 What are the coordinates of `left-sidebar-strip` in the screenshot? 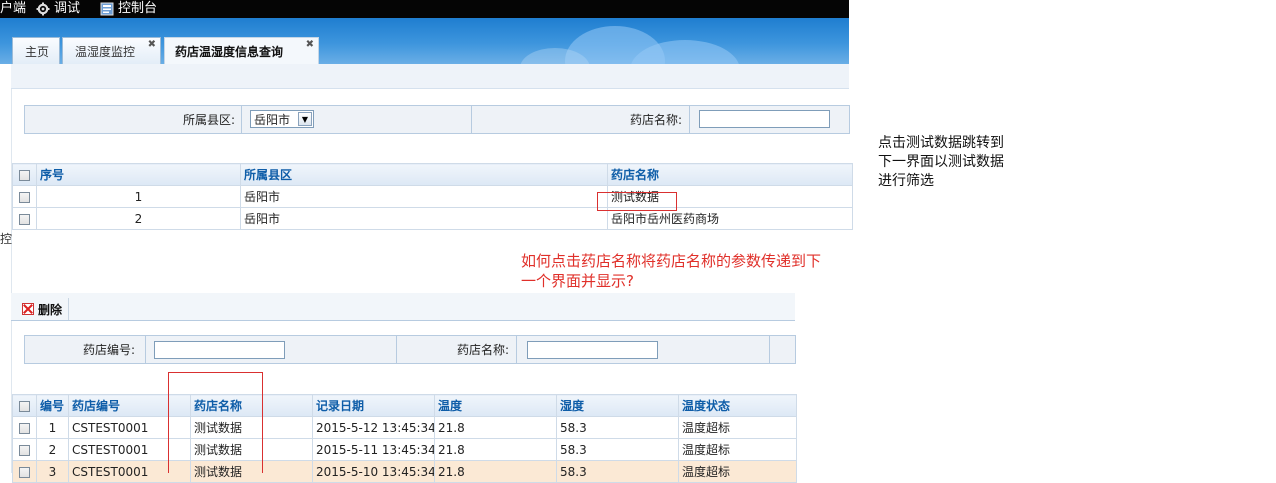 It's located at (6, 268).